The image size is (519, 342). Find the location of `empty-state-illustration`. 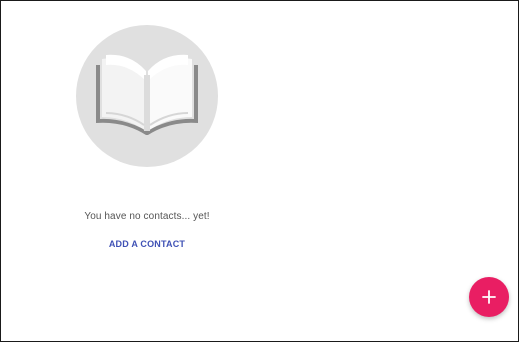

empty-state-illustration is located at coordinates (147, 96).